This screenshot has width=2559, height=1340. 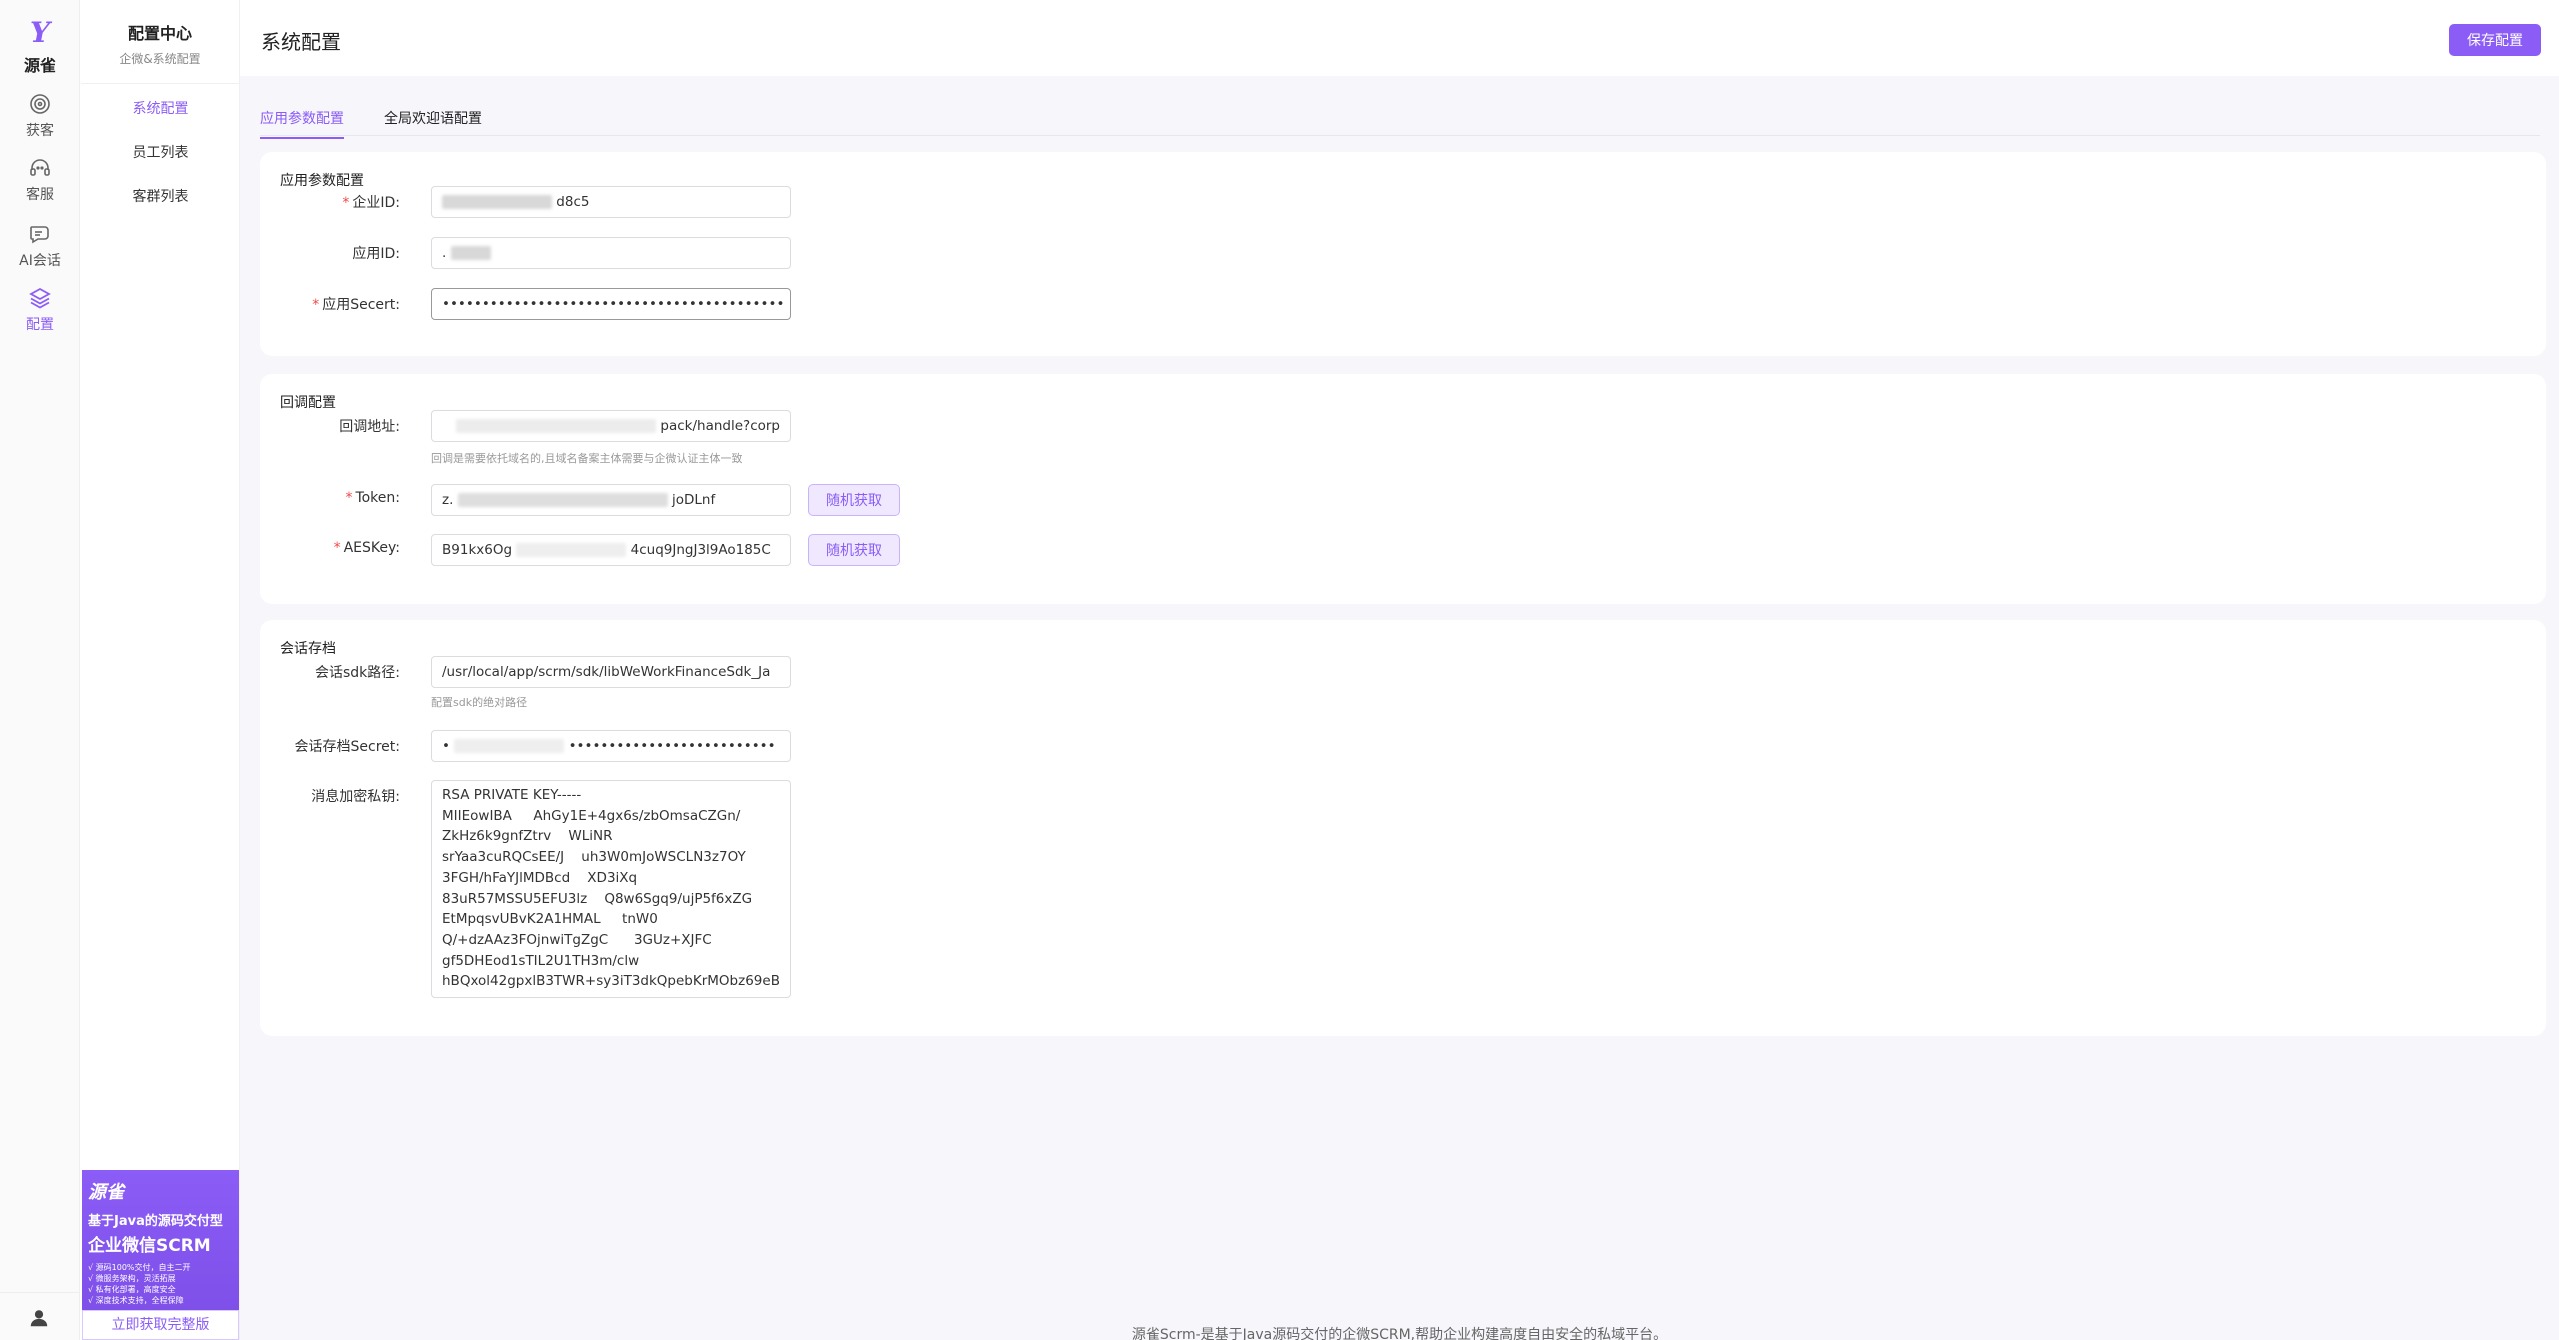 I want to click on top-bar: 系统配置 保存配置, so click(x=1399, y=38).